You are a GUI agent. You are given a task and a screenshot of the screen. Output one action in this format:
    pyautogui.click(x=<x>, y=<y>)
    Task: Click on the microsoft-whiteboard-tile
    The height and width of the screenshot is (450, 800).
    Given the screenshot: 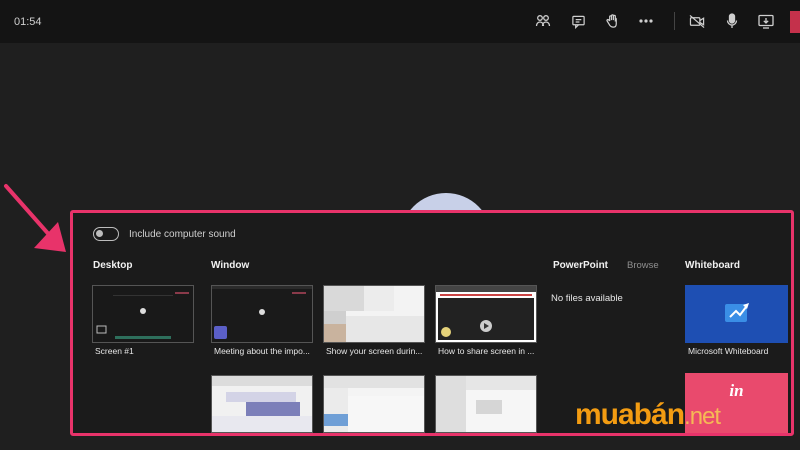 What is the action you would take?
    pyautogui.click(x=736, y=314)
    